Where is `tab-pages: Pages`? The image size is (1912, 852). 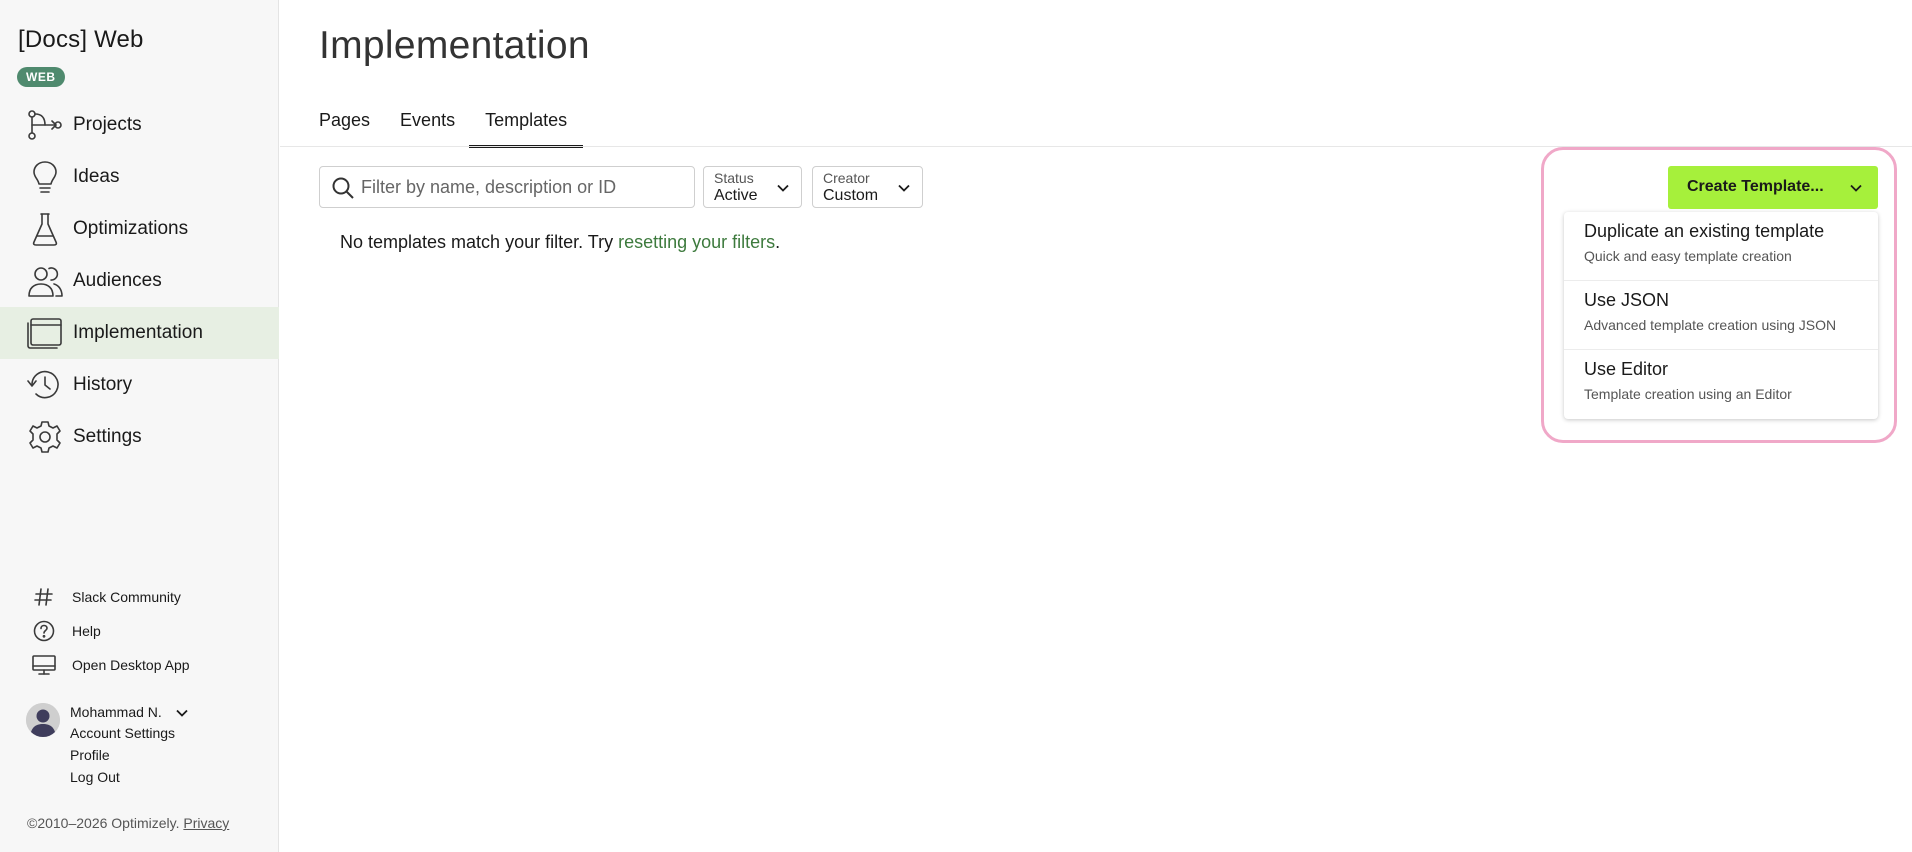
tab-pages: Pages is located at coordinates (344, 123).